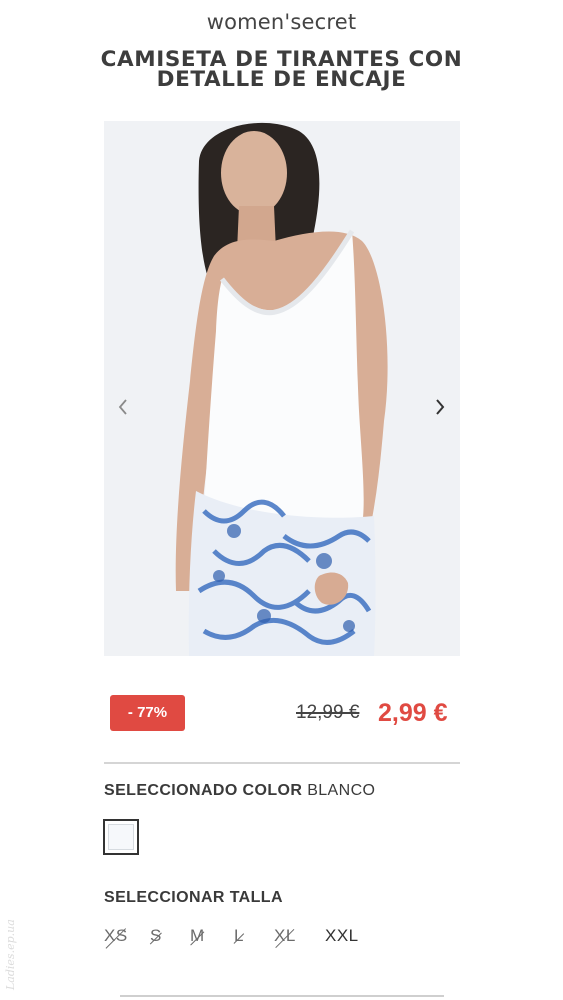  What do you see at coordinates (341, 790) in the screenshot?
I see `selected-color-value: BLANCO` at bounding box center [341, 790].